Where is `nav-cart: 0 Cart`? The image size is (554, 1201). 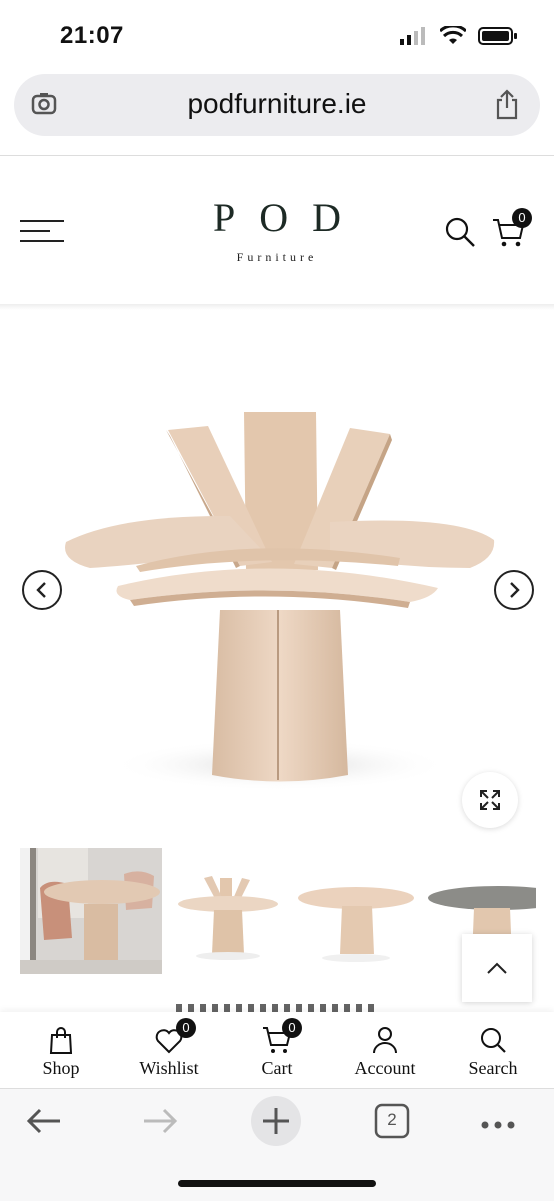 nav-cart: 0 Cart is located at coordinates (277, 1048).